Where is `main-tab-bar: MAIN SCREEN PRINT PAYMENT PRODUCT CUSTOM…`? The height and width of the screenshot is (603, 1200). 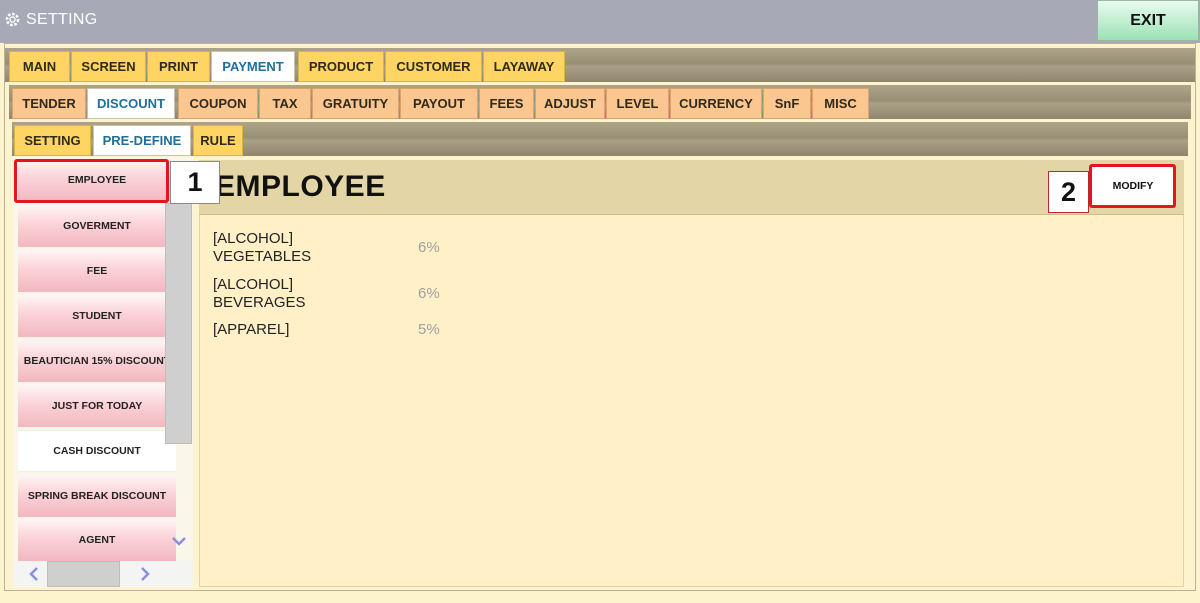 main-tab-bar: MAIN SCREEN PRINT PAYMENT PRODUCT CUSTOM… is located at coordinates (600, 65).